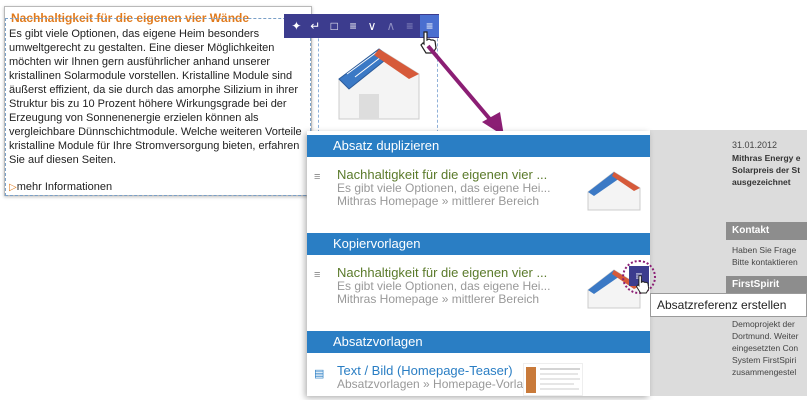 The image size is (807, 400). Describe the element at coordinates (763, 324) in the screenshot. I see `fs-line: Demoprojekt der` at that location.